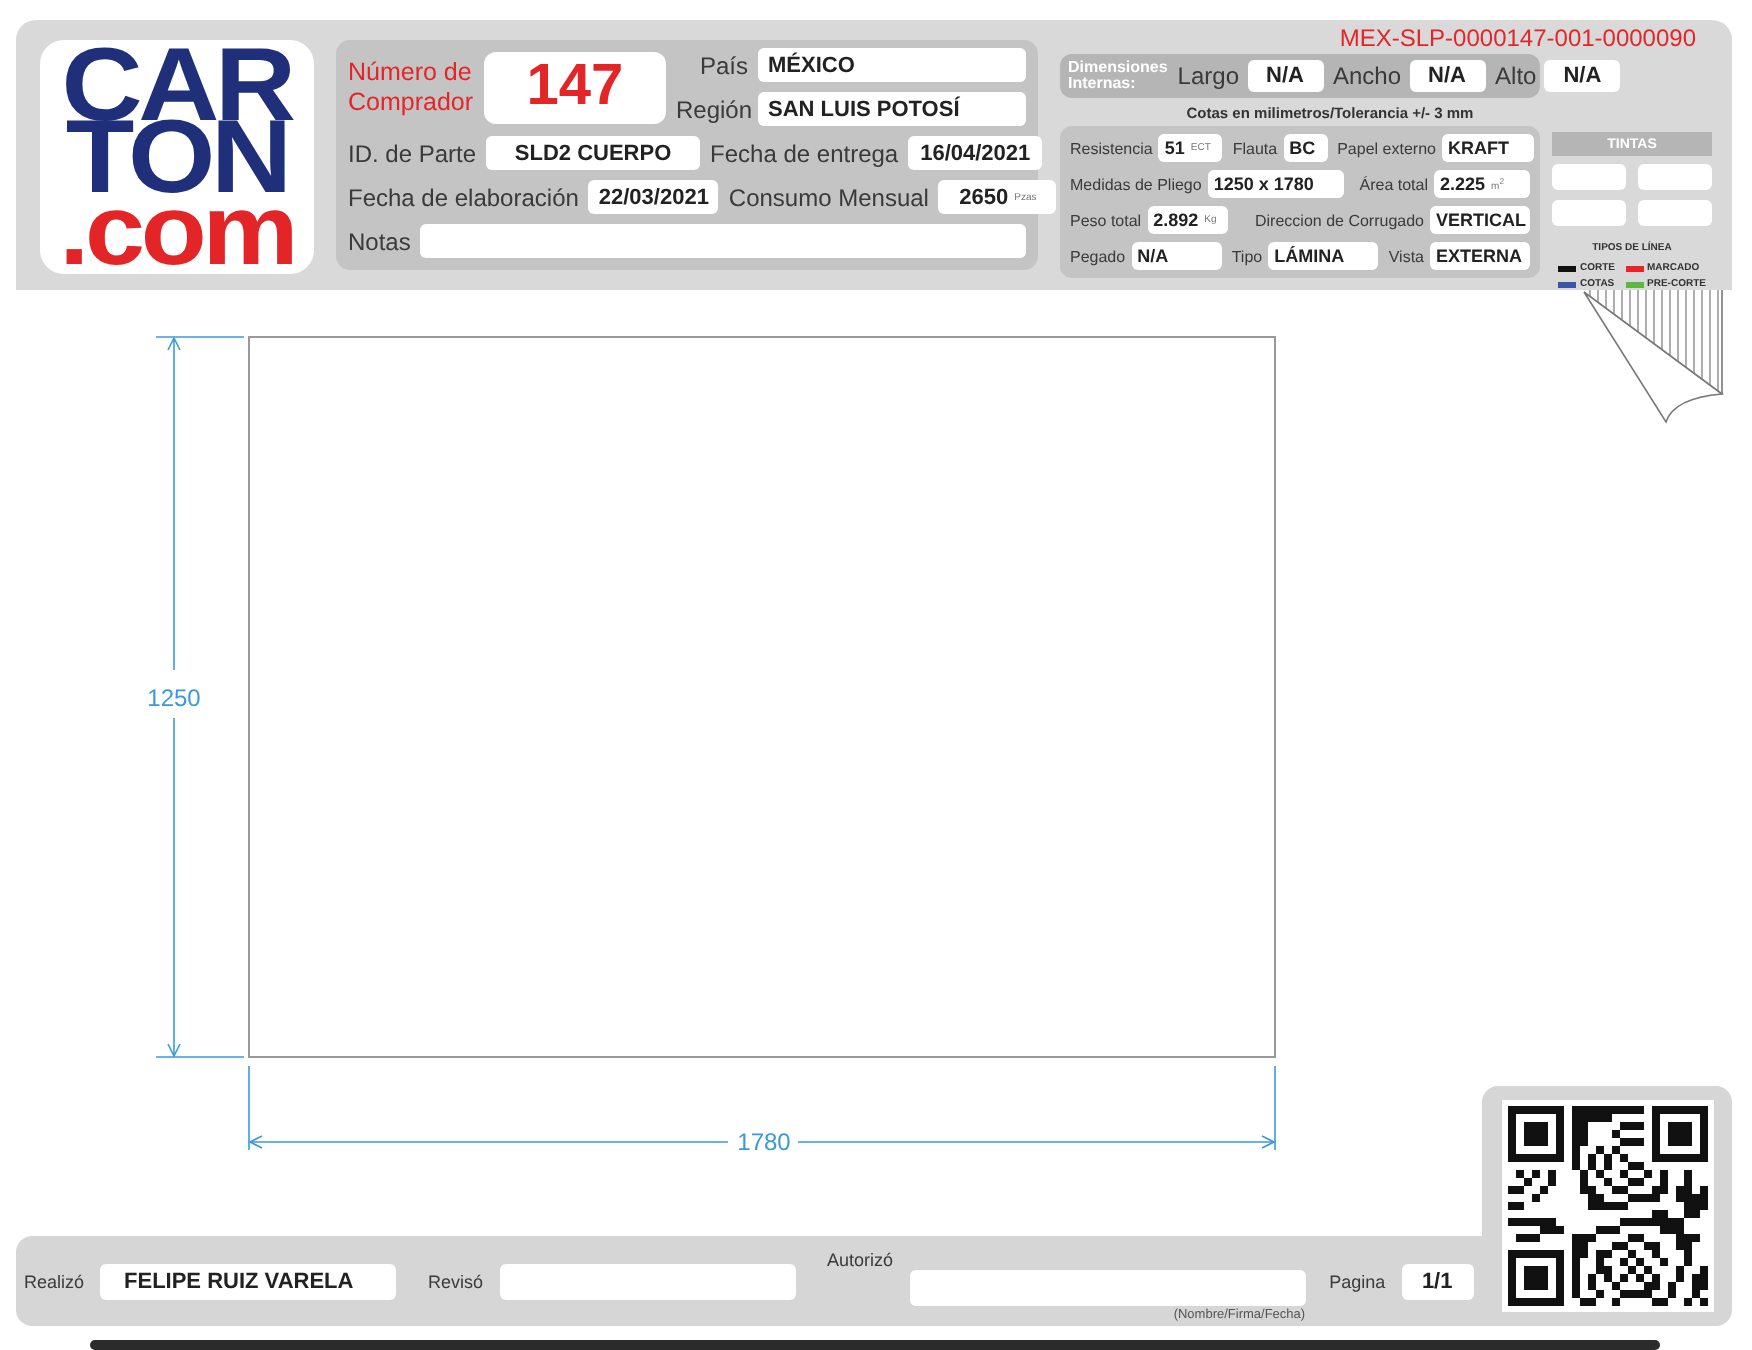 This screenshot has width=1752, height=1350. What do you see at coordinates (1305, 148) in the screenshot?
I see `value-field: BC` at bounding box center [1305, 148].